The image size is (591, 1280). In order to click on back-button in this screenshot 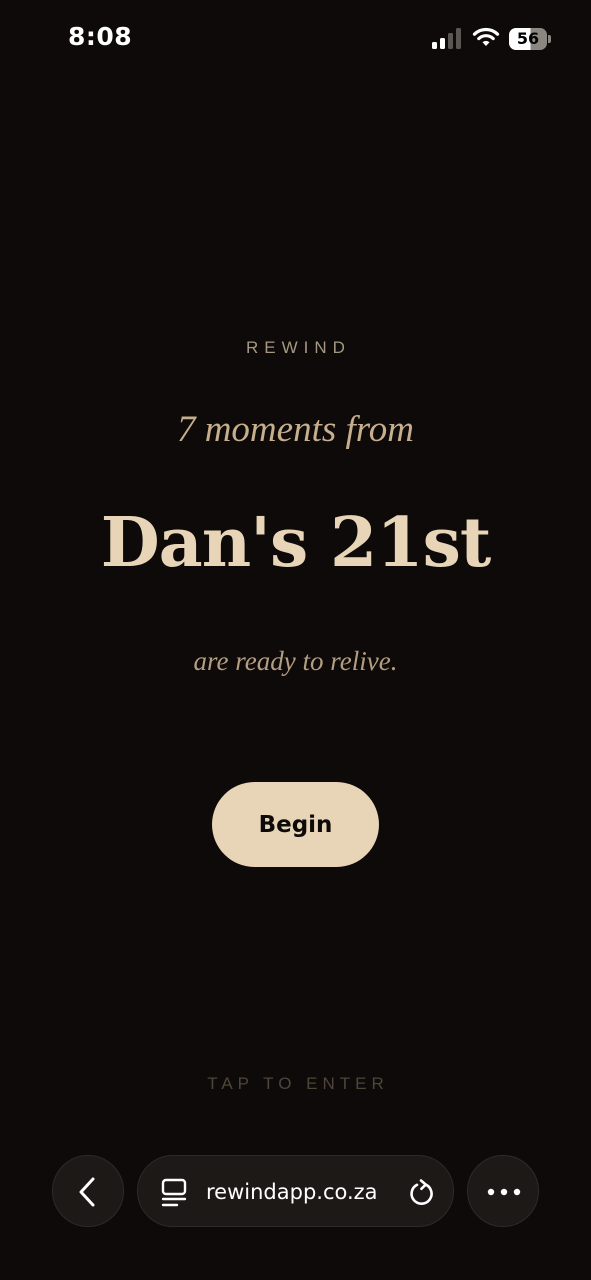, I will do `click(88, 1191)`.